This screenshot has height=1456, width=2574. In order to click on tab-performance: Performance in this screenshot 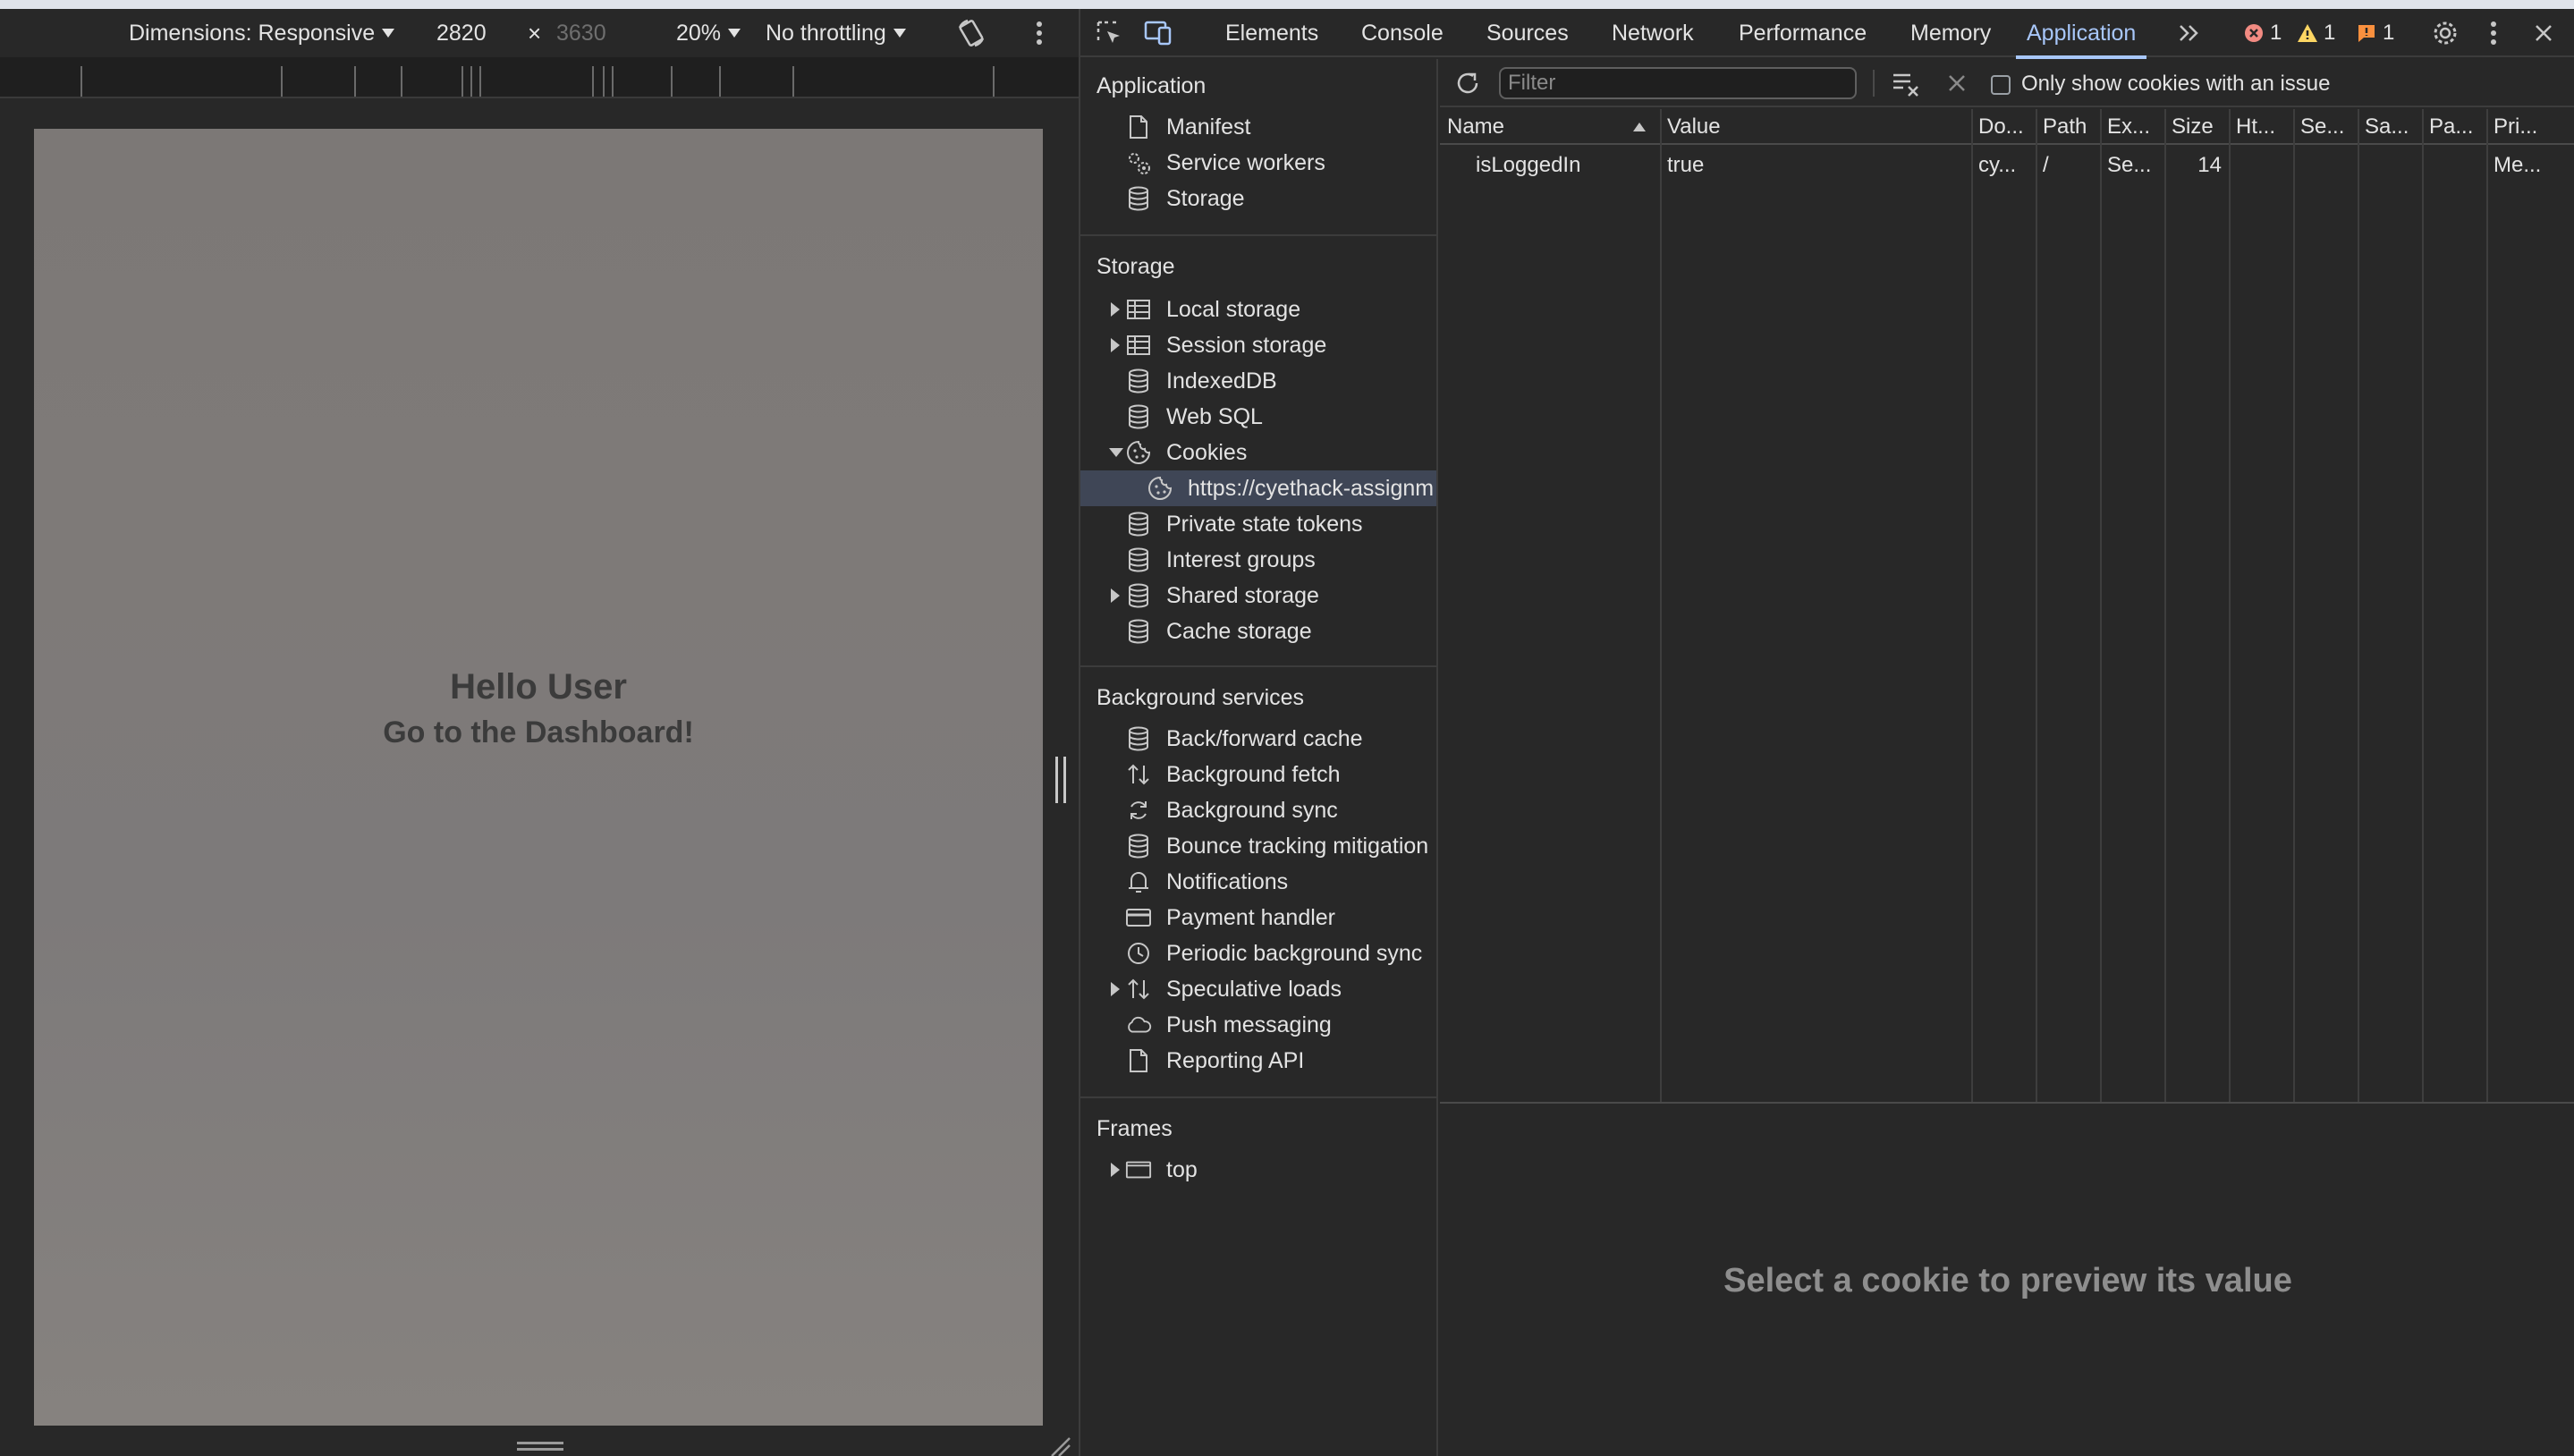, I will do `click(1803, 33)`.